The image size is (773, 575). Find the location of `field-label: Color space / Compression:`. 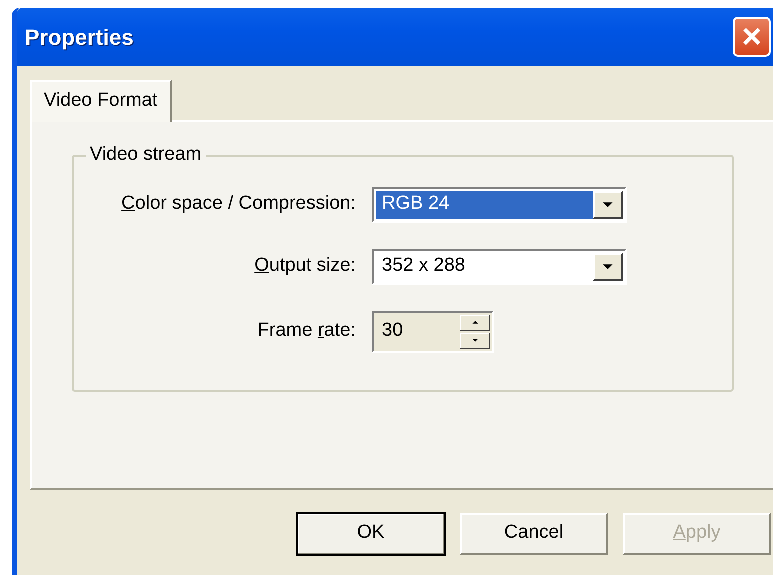

field-label: Color space / Compression: is located at coordinates (238, 204).